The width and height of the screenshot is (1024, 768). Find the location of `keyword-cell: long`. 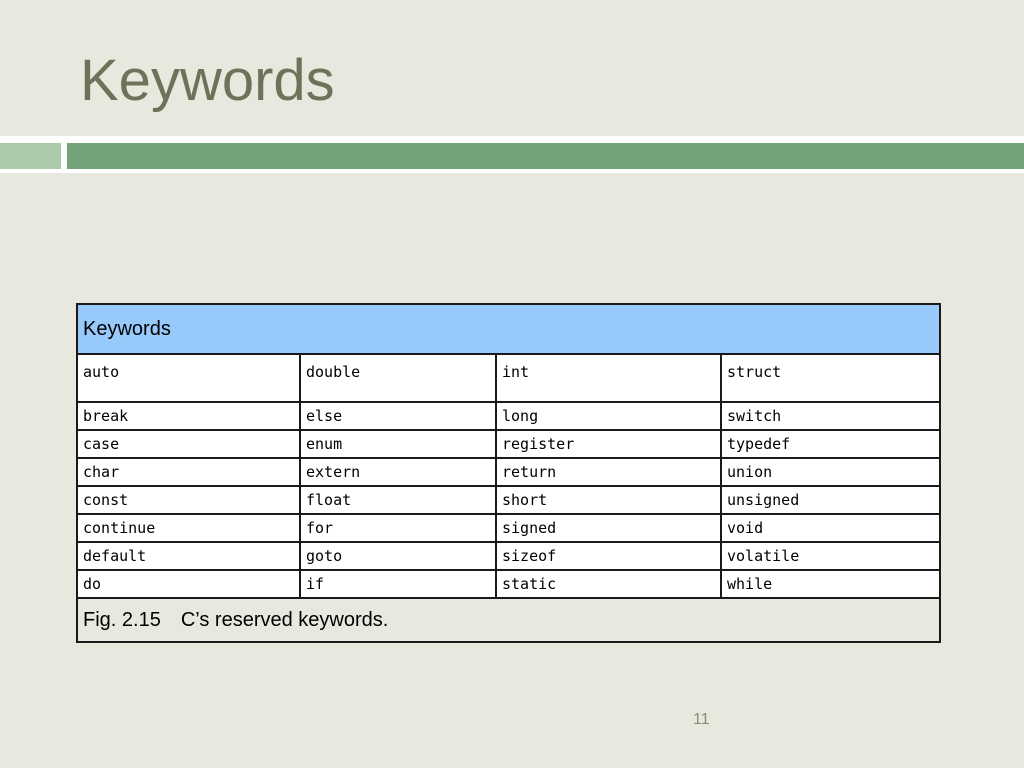

keyword-cell: long is located at coordinates (608, 416).